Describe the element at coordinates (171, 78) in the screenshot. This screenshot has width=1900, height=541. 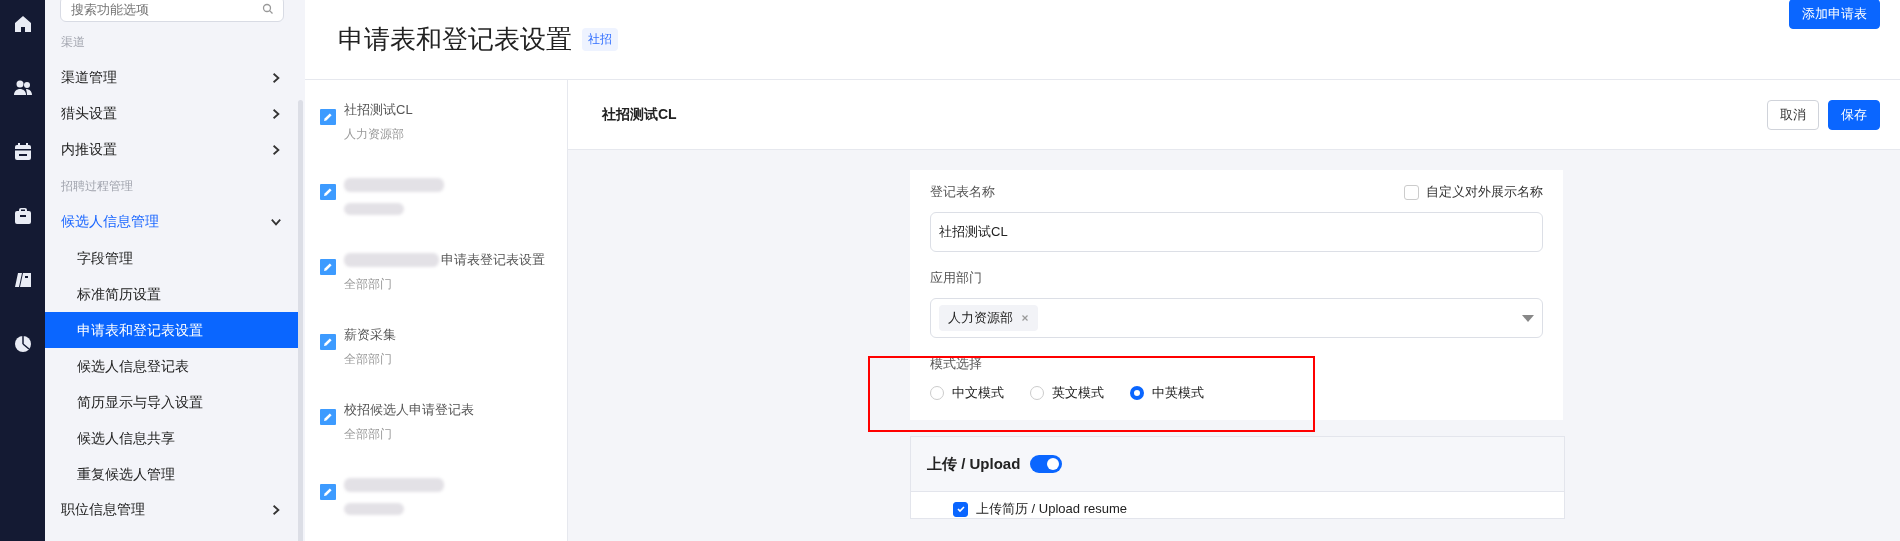
I see `menu-item: 渠道管理` at that location.